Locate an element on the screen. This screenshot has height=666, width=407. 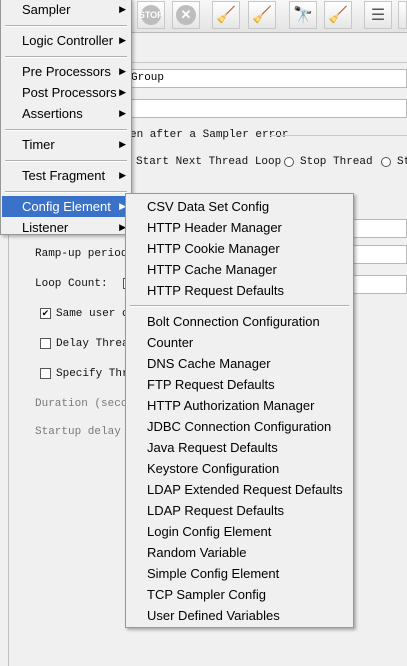
submenu-separator is located at coordinates (239, 306).